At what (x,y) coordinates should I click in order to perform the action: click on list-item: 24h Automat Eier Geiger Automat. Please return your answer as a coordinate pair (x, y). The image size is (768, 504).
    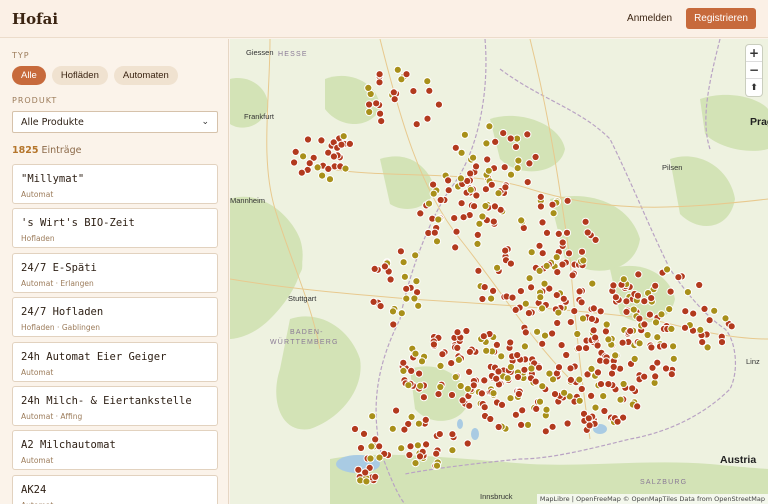
    Looking at the image, I should click on (115, 361).